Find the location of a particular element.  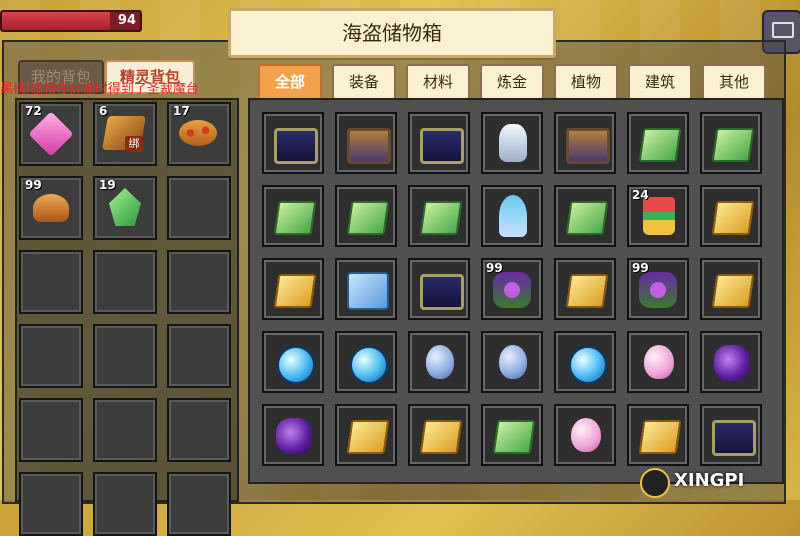

backpack-slot: 72 is located at coordinates (51, 134).